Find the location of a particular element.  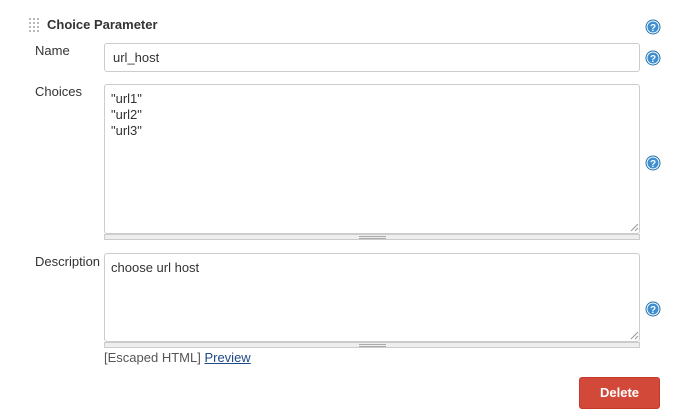

choices-help-icon: ? is located at coordinates (653, 163).